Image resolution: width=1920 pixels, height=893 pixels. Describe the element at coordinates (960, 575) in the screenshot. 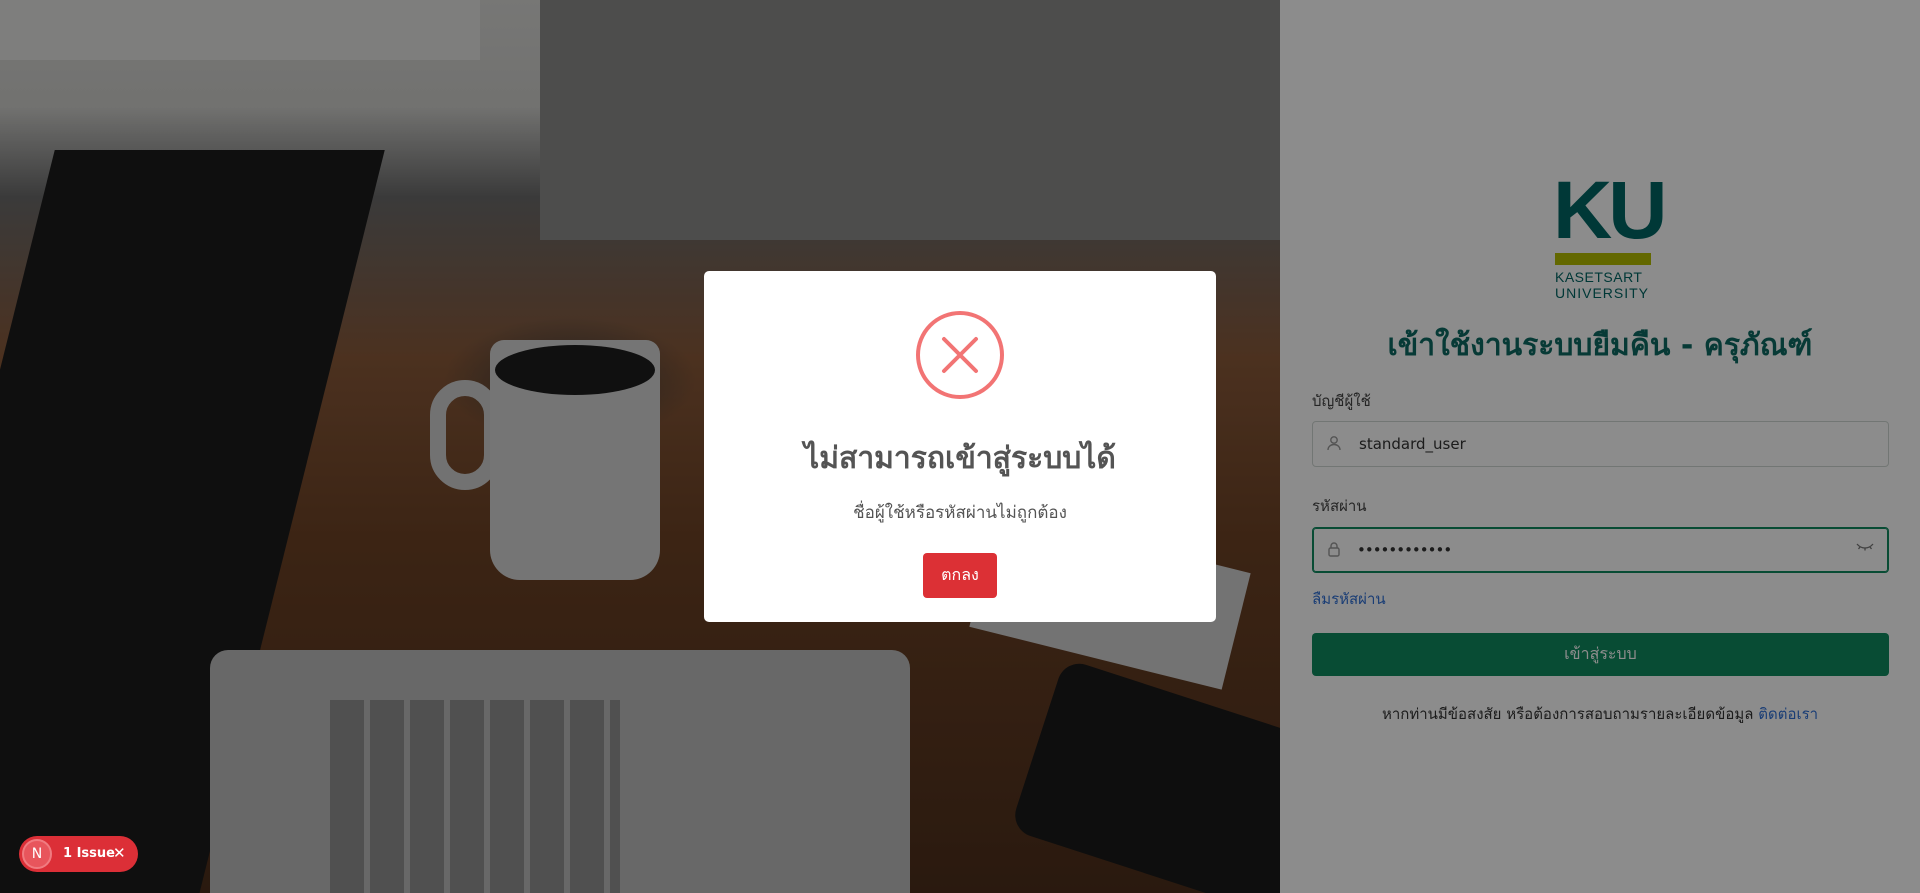

I see `ok-button: ตกลง` at that location.